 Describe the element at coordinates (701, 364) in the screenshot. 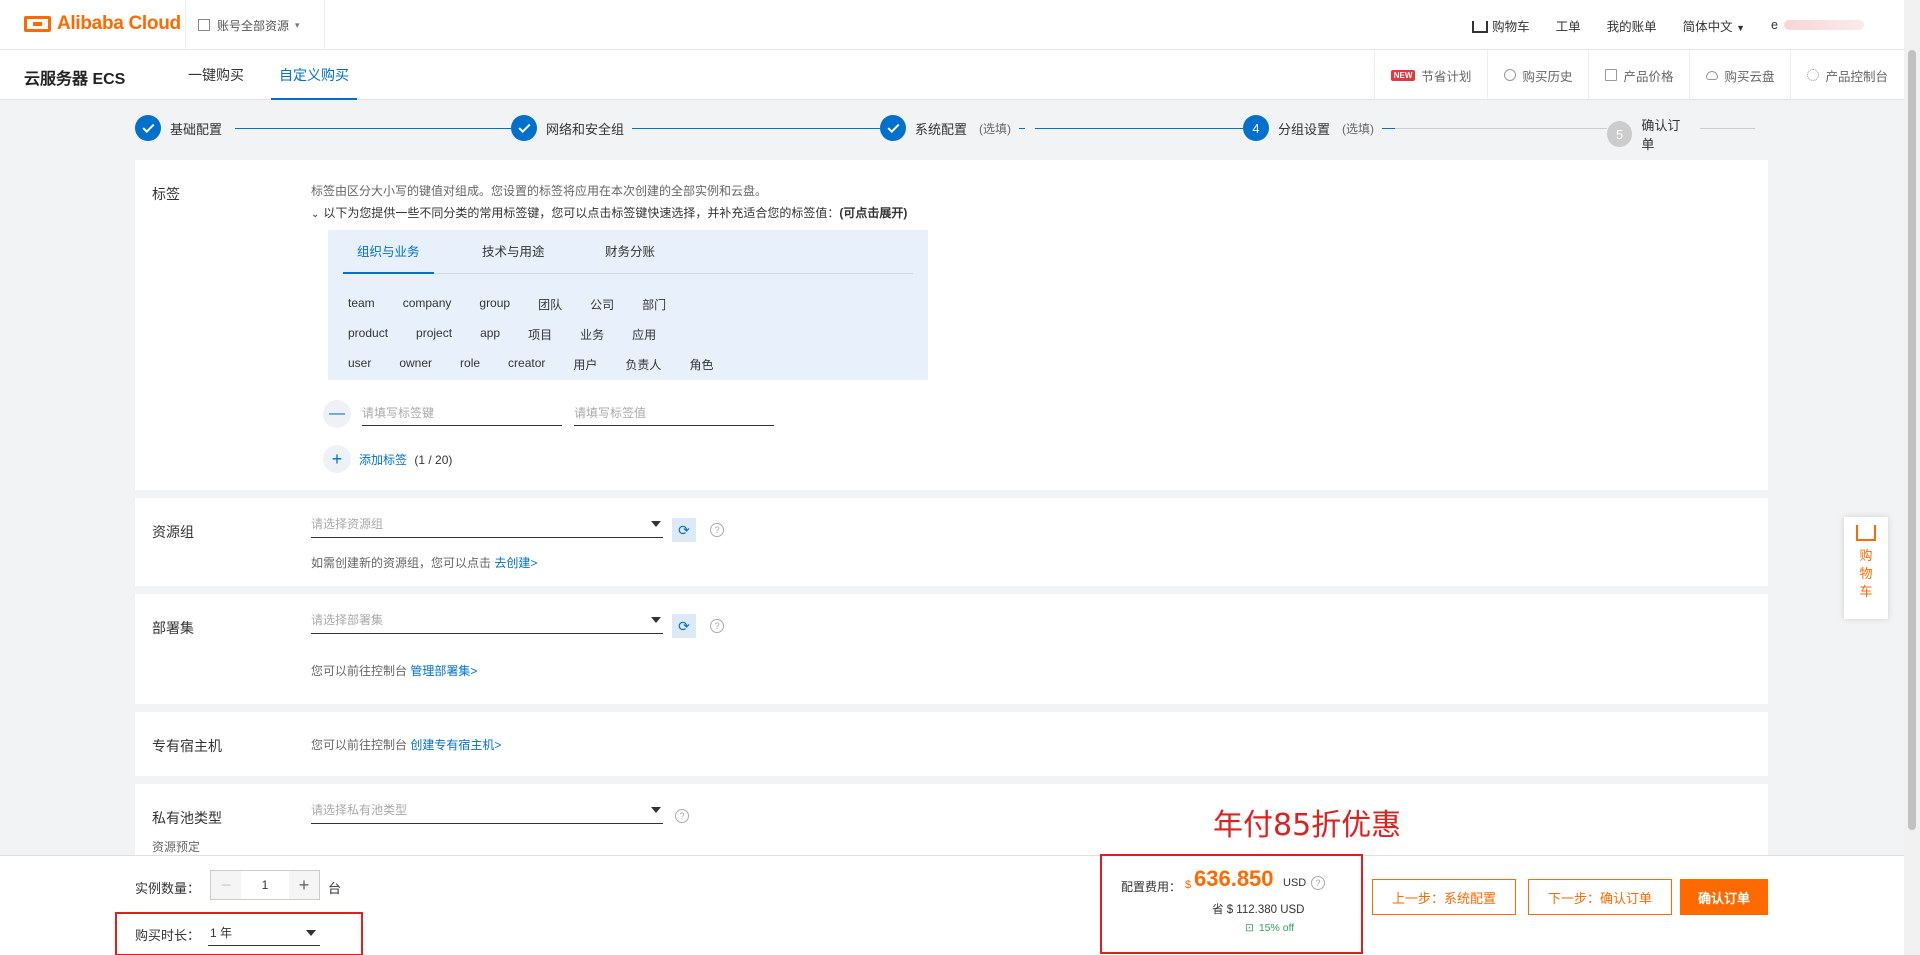

I see `tag-key: 角色` at that location.